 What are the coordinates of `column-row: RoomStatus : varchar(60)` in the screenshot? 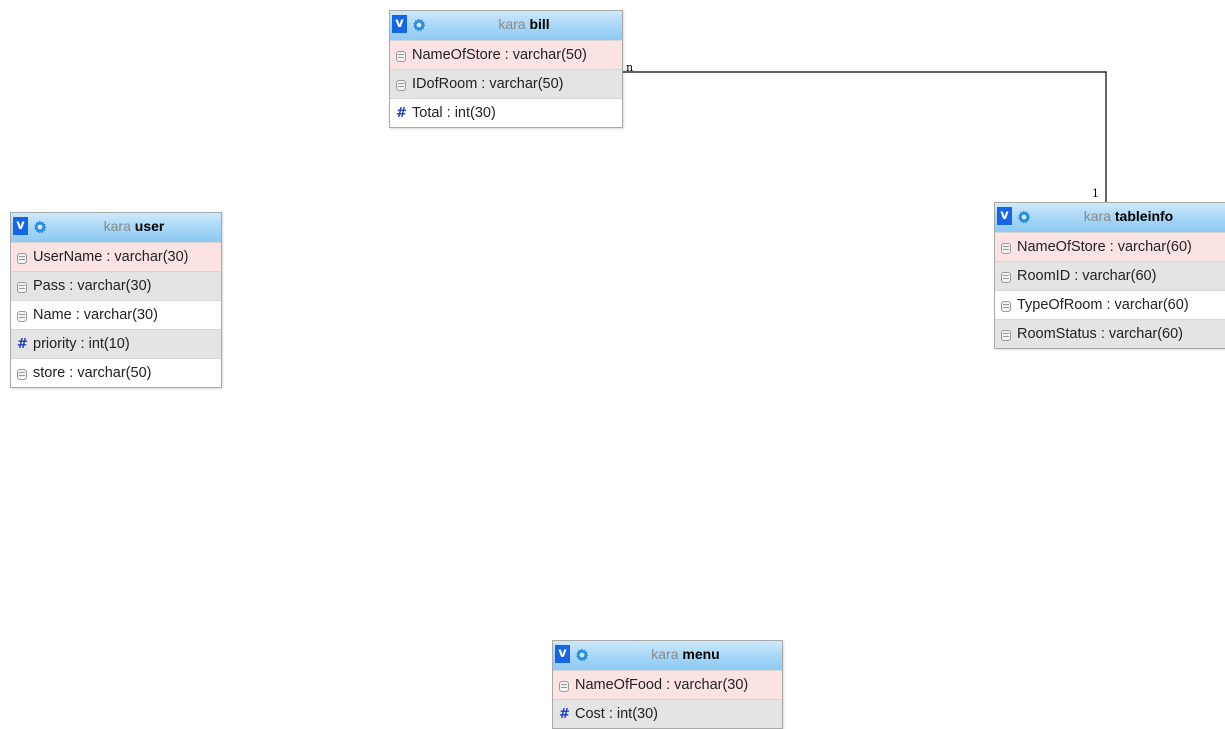 It's located at (1110, 333).